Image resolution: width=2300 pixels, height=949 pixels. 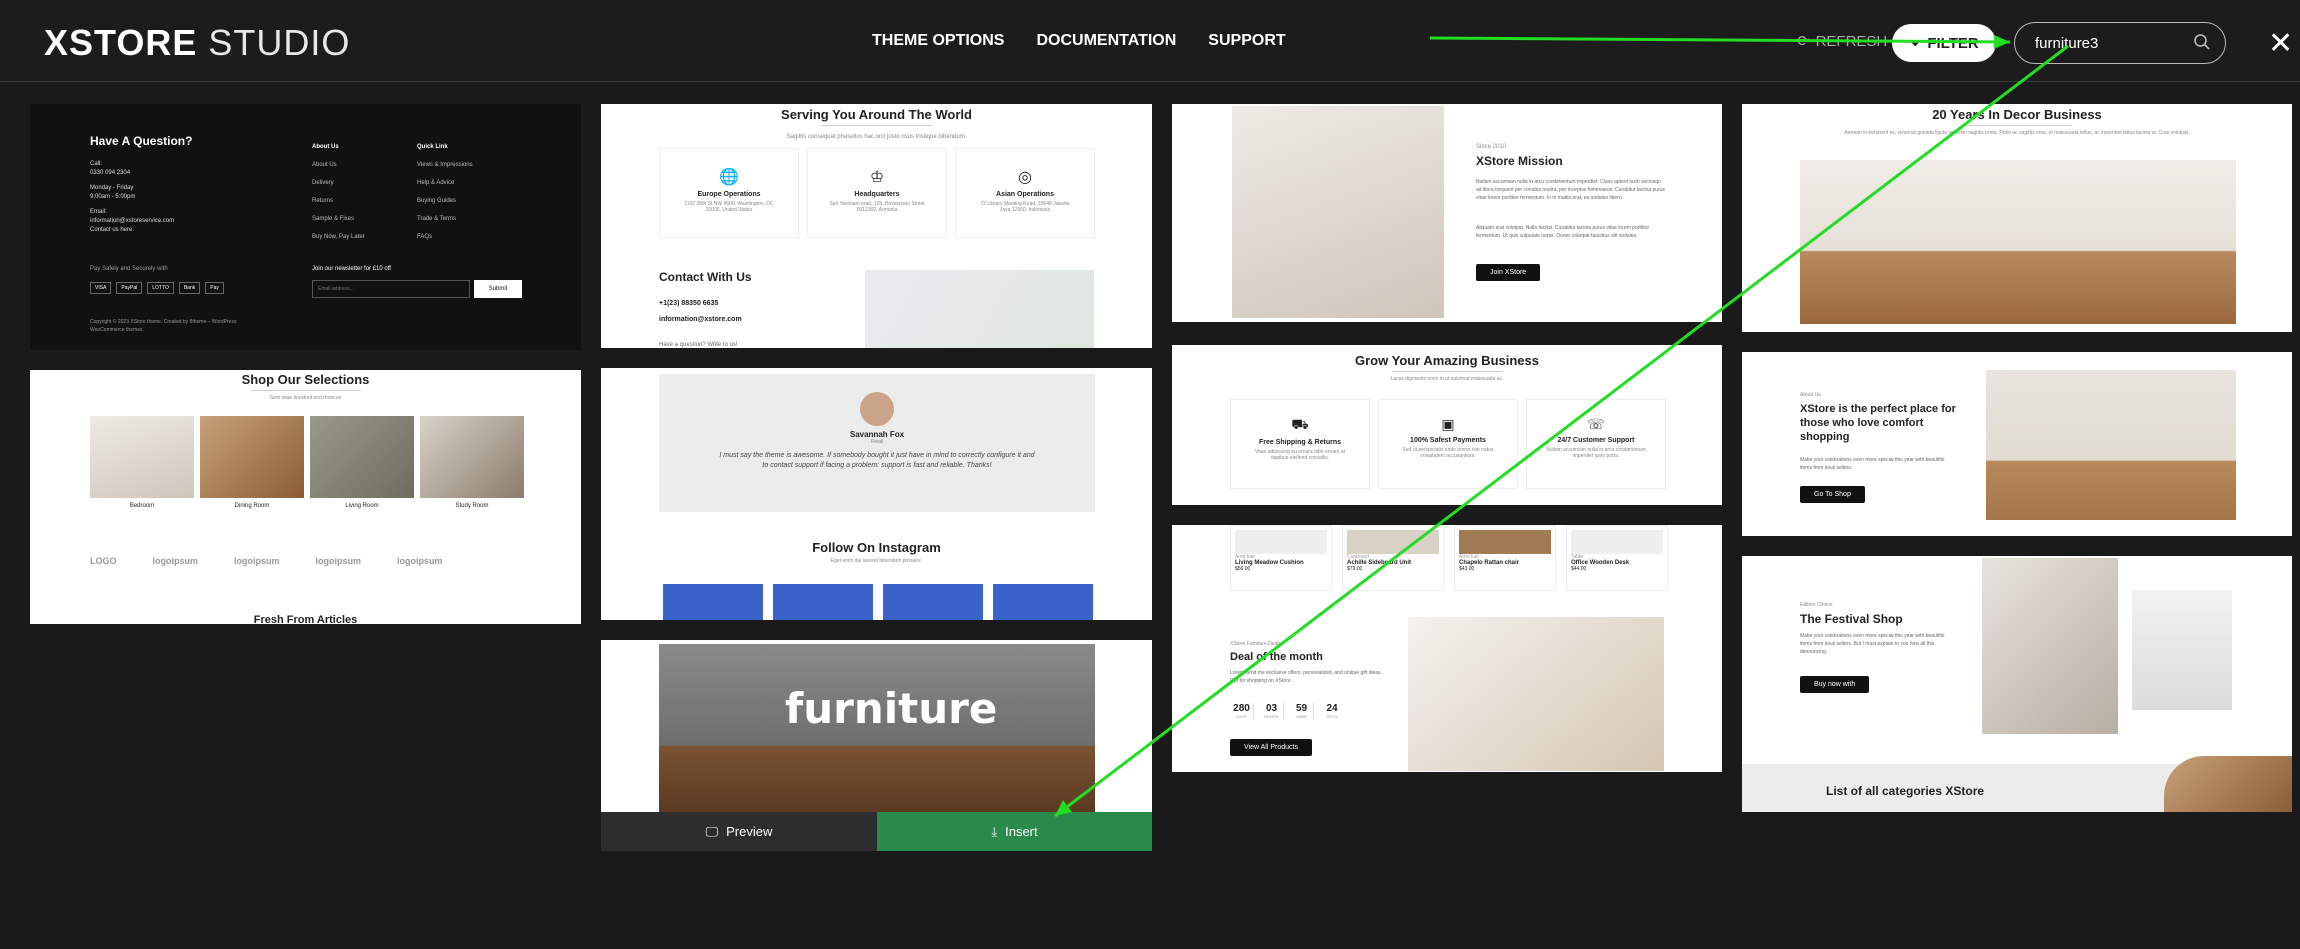 I want to click on footer-link: Sample & Fixes, so click(x=333, y=219).